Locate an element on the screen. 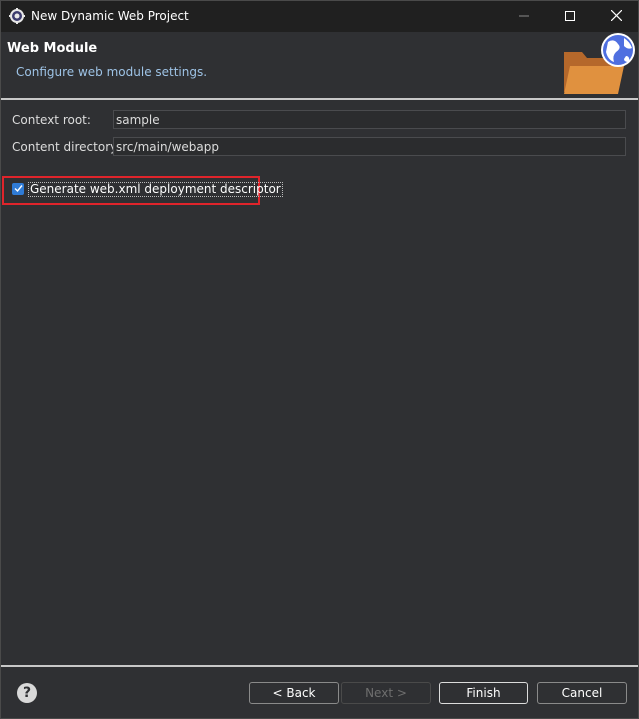  maximize-button is located at coordinates (570, 16).